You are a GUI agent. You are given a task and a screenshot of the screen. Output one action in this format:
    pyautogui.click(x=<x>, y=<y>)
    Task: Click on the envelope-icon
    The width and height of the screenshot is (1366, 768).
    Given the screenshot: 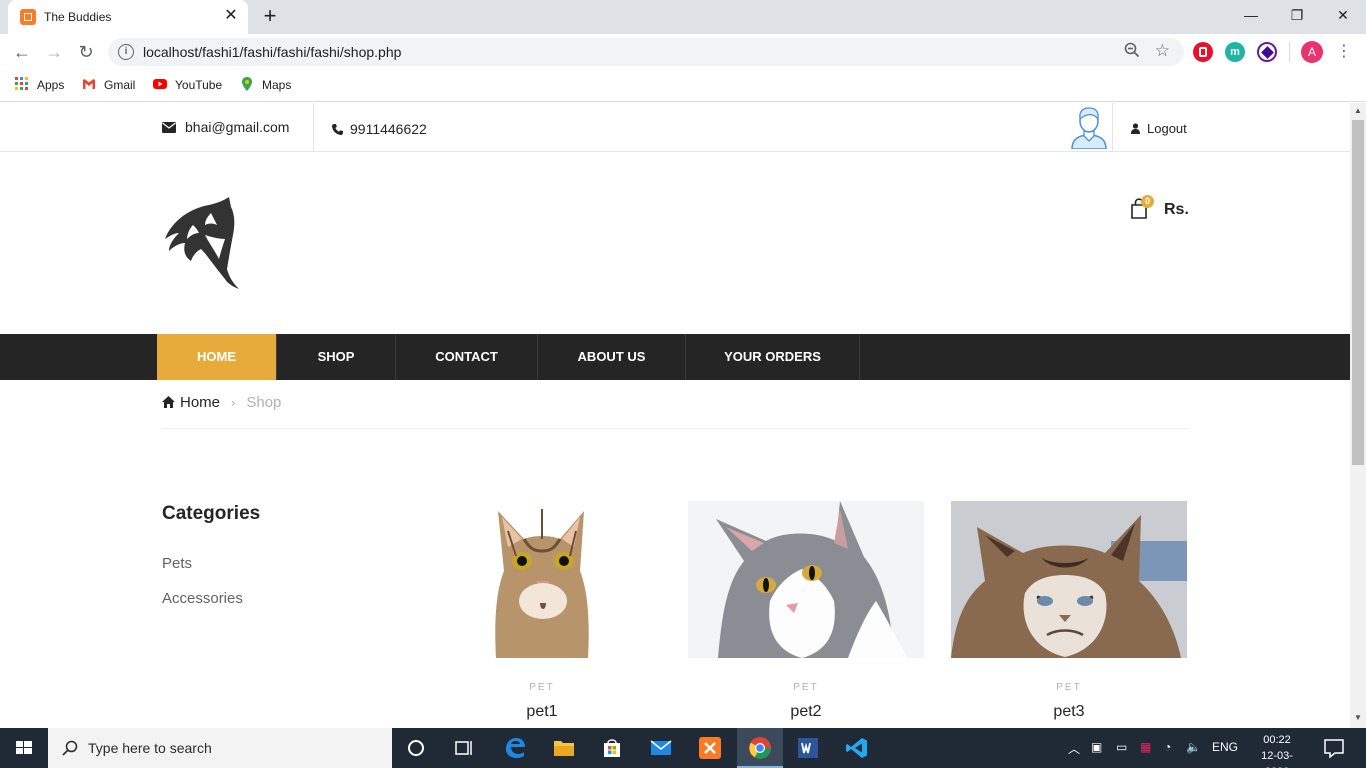 What is the action you would take?
    pyautogui.click(x=169, y=127)
    